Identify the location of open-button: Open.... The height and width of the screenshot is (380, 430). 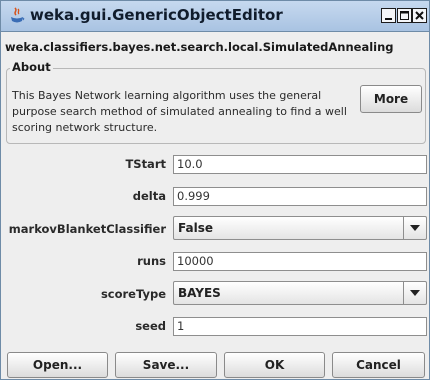
(57, 365).